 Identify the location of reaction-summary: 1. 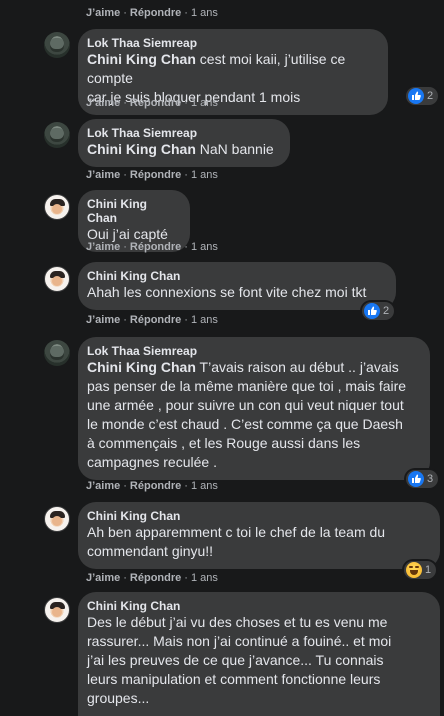
(420, 570).